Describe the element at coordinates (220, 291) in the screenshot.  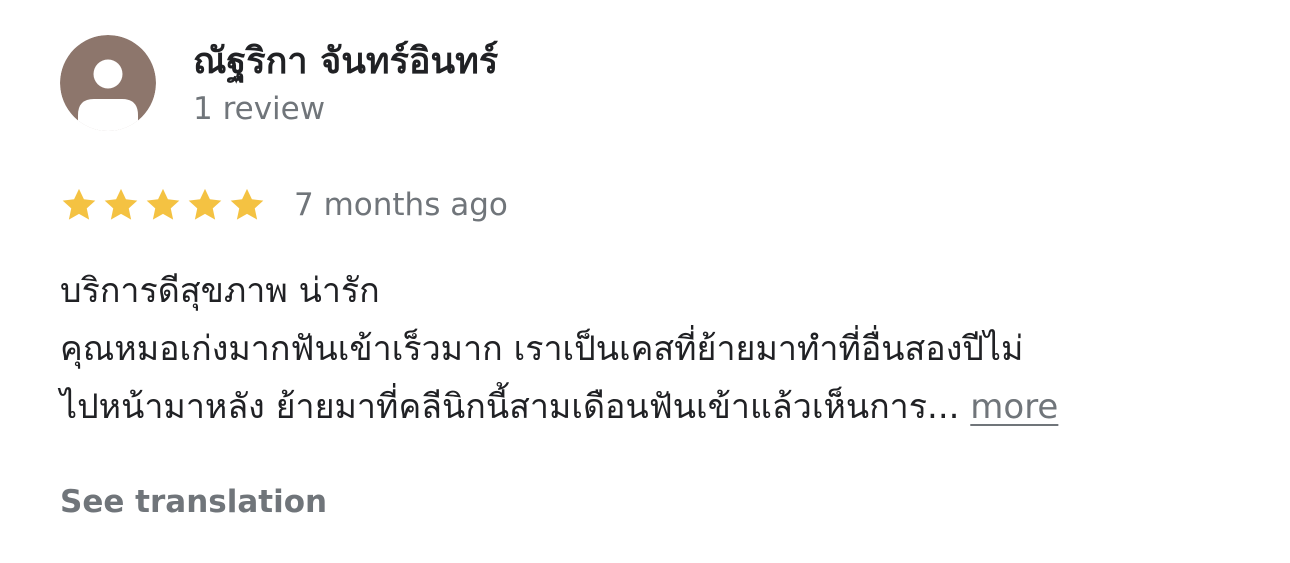
I see `review-text-line: บริการดีสุขภาพ น่ารัก` at that location.